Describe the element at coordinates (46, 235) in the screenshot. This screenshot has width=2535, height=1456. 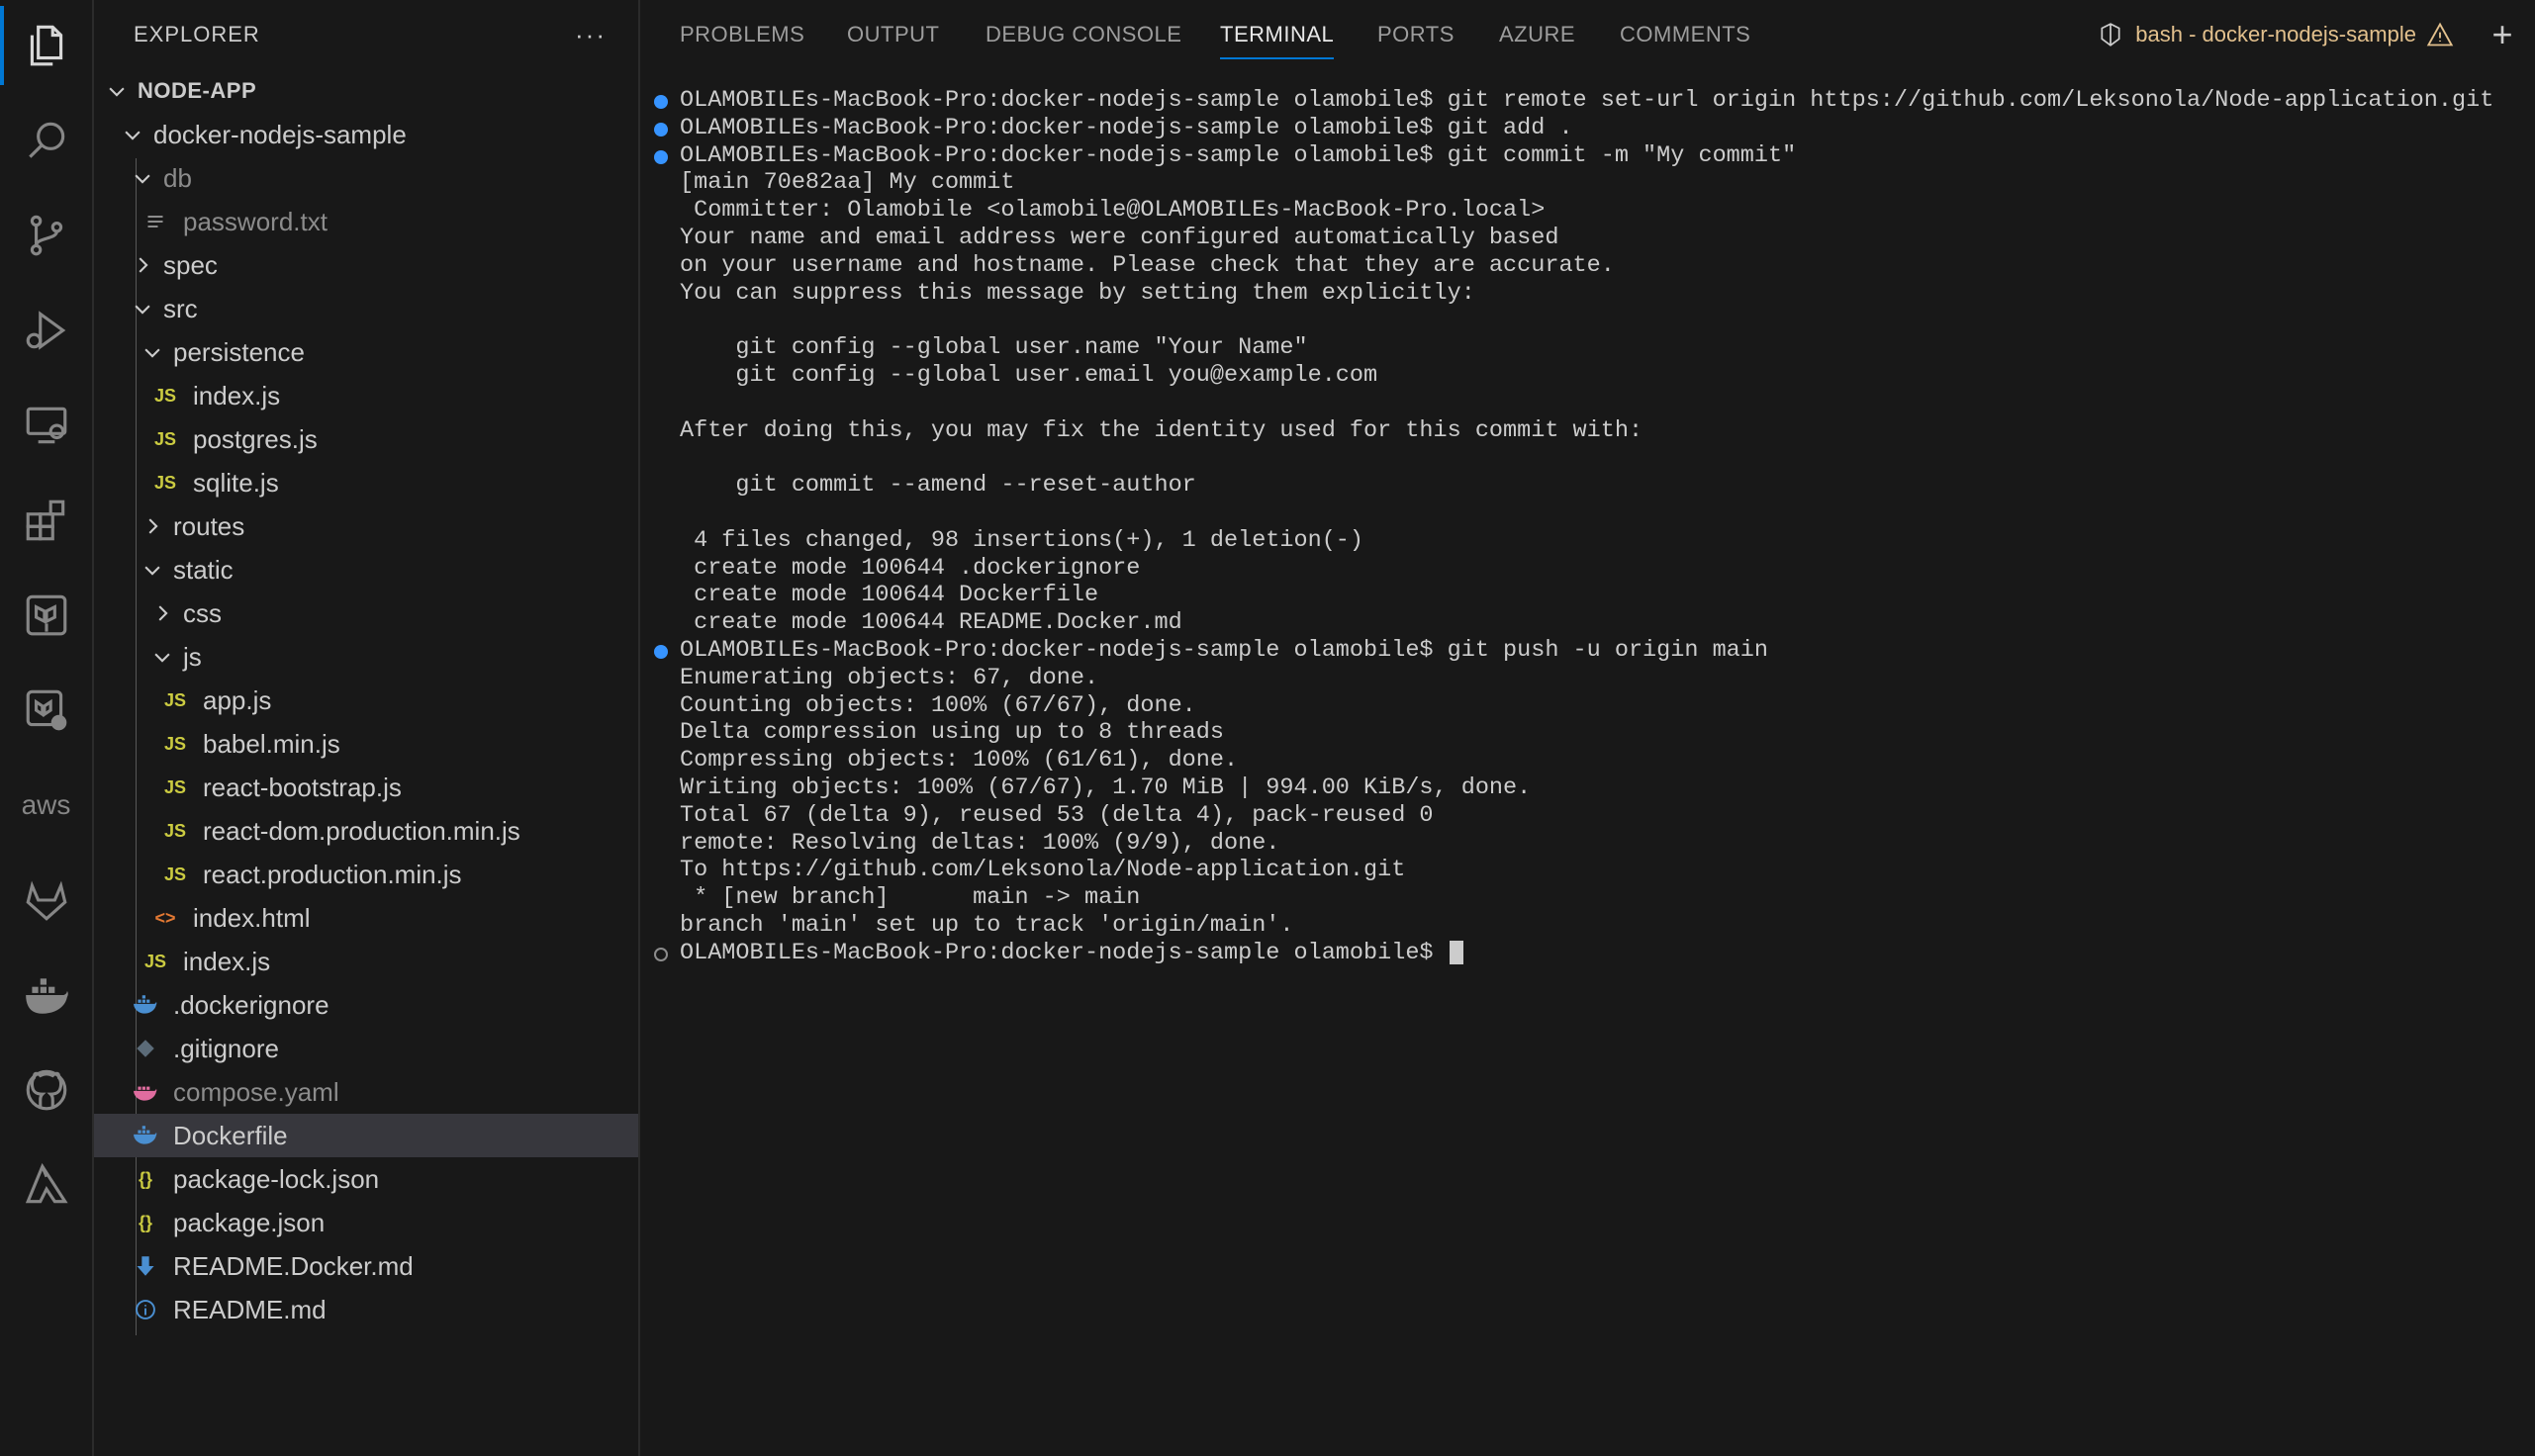
I see `source-control-icon` at that location.